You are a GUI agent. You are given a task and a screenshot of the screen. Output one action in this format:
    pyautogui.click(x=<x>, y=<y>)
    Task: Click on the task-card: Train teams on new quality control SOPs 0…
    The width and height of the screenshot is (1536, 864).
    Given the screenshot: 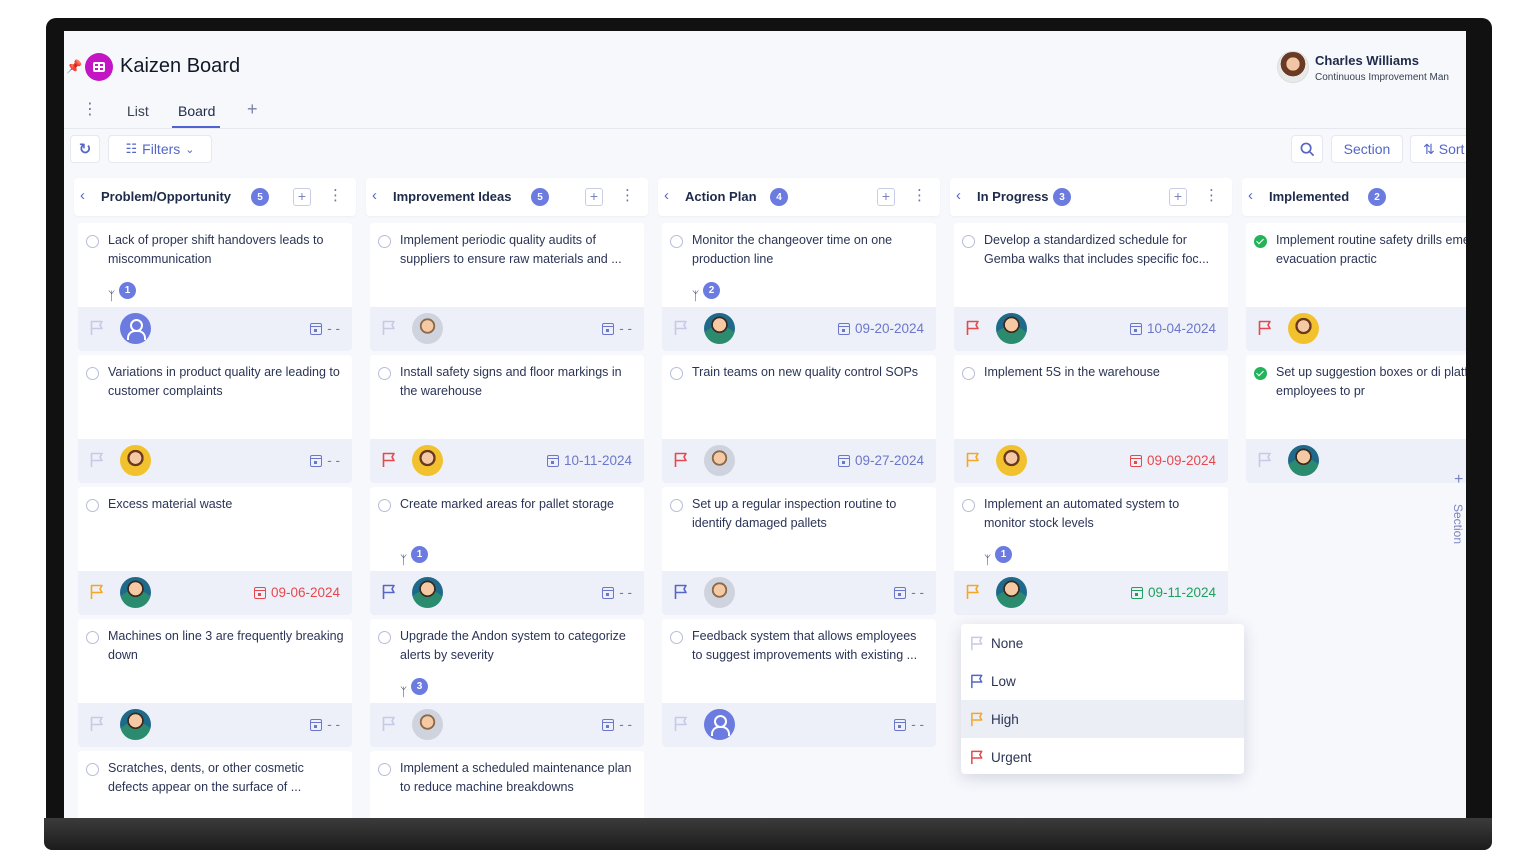 What is the action you would take?
    pyautogui.click(x=799, y=419)
    